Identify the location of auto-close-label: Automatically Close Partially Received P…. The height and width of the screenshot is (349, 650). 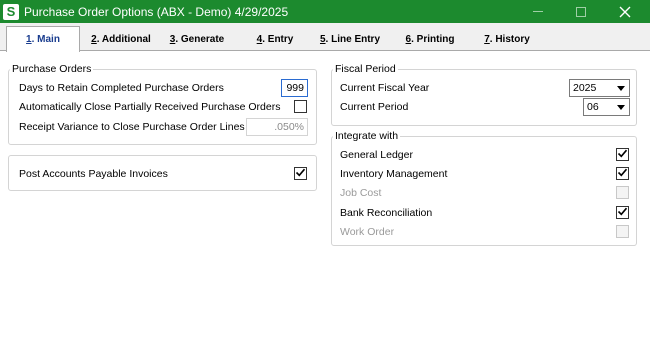
(150, 107).